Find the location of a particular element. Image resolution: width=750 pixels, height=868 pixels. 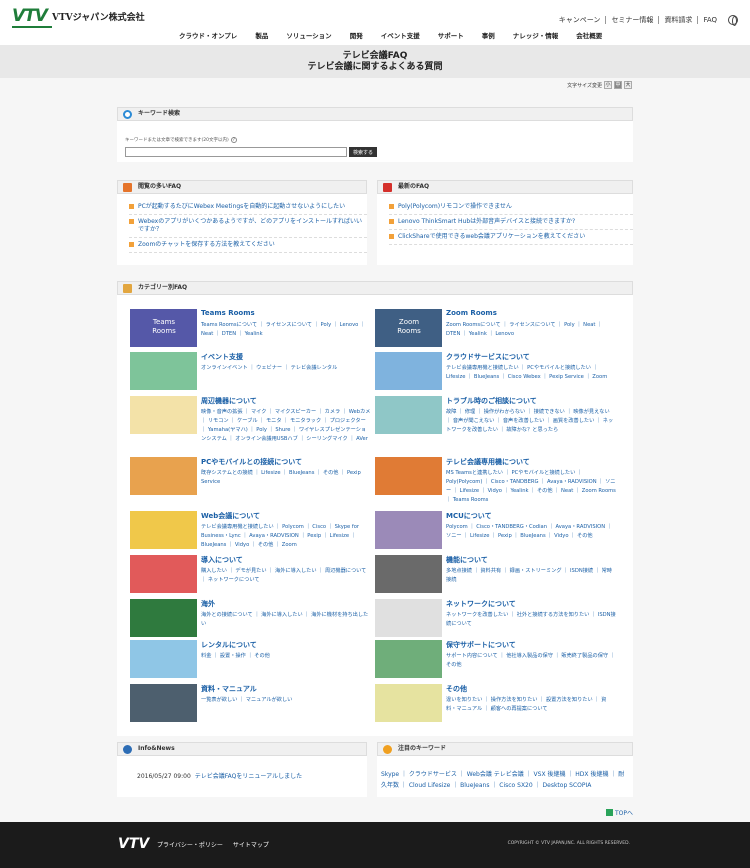

firewall-icon is located at coordinates (408, 618).